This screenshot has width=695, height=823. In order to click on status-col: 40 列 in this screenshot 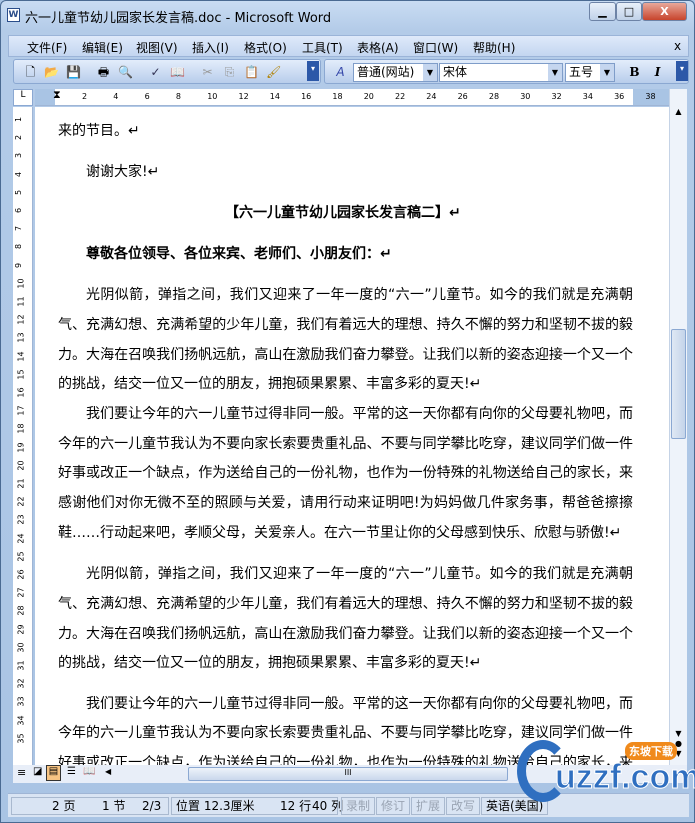, I will do `click(328, 806)`.